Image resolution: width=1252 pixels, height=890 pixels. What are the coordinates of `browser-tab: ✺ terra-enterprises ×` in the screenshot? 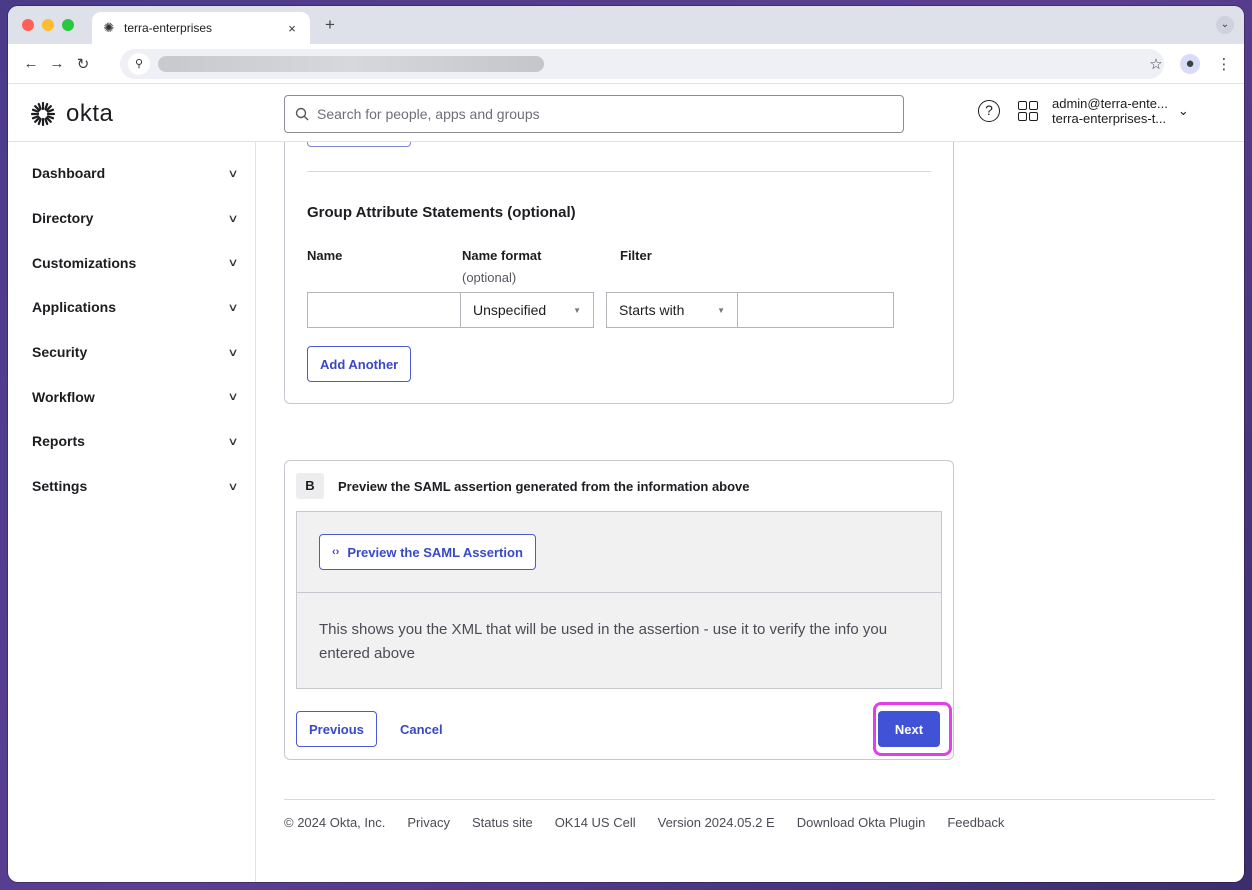 It's located at (201, 28).